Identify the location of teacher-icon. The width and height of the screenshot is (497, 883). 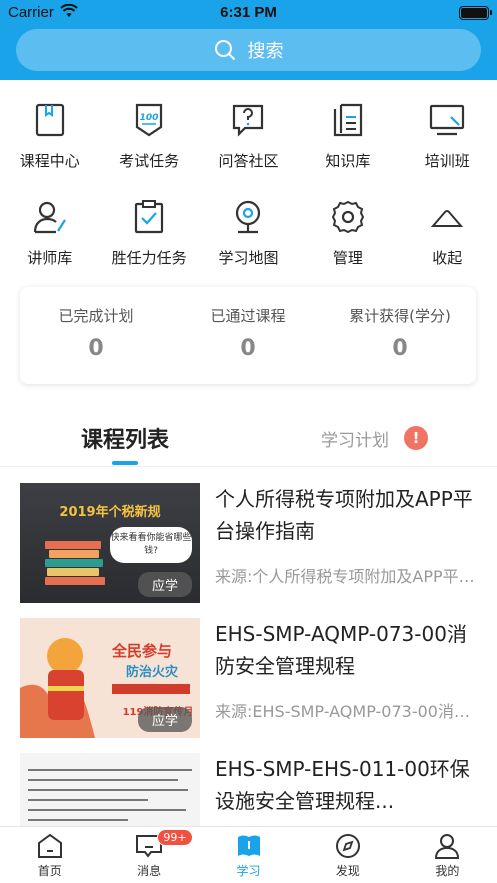
(50, 217).